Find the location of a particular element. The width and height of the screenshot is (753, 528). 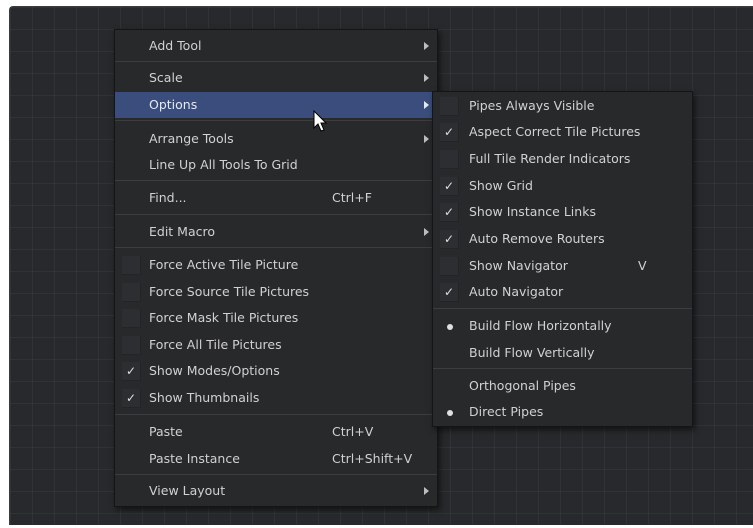

option-orthogonal-pipes: Orthogonal Pipes is located at coordinates (562, 386).